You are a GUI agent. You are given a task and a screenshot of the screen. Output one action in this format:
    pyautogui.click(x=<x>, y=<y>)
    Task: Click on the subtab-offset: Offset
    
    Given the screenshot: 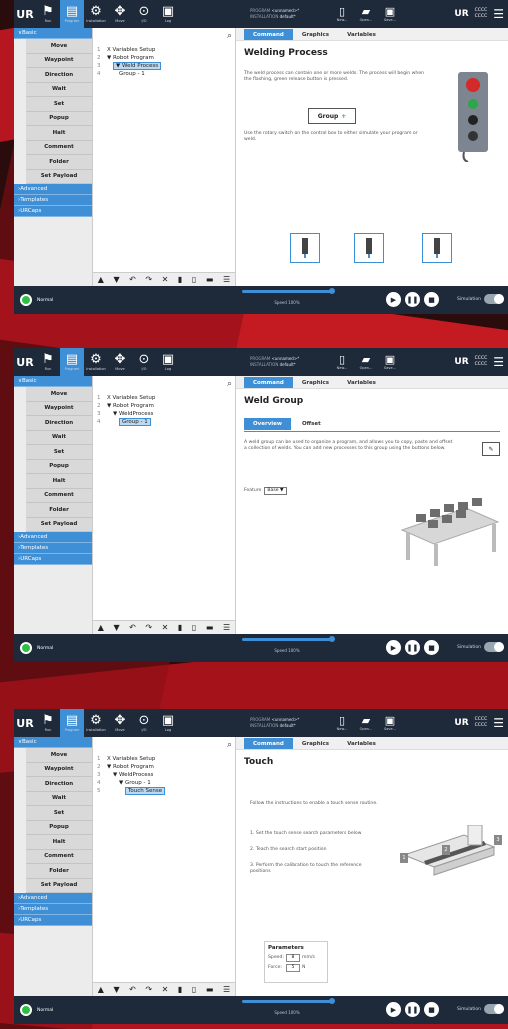 What is the action you would take?
    pyautogui.click(x=311, y=424)
    